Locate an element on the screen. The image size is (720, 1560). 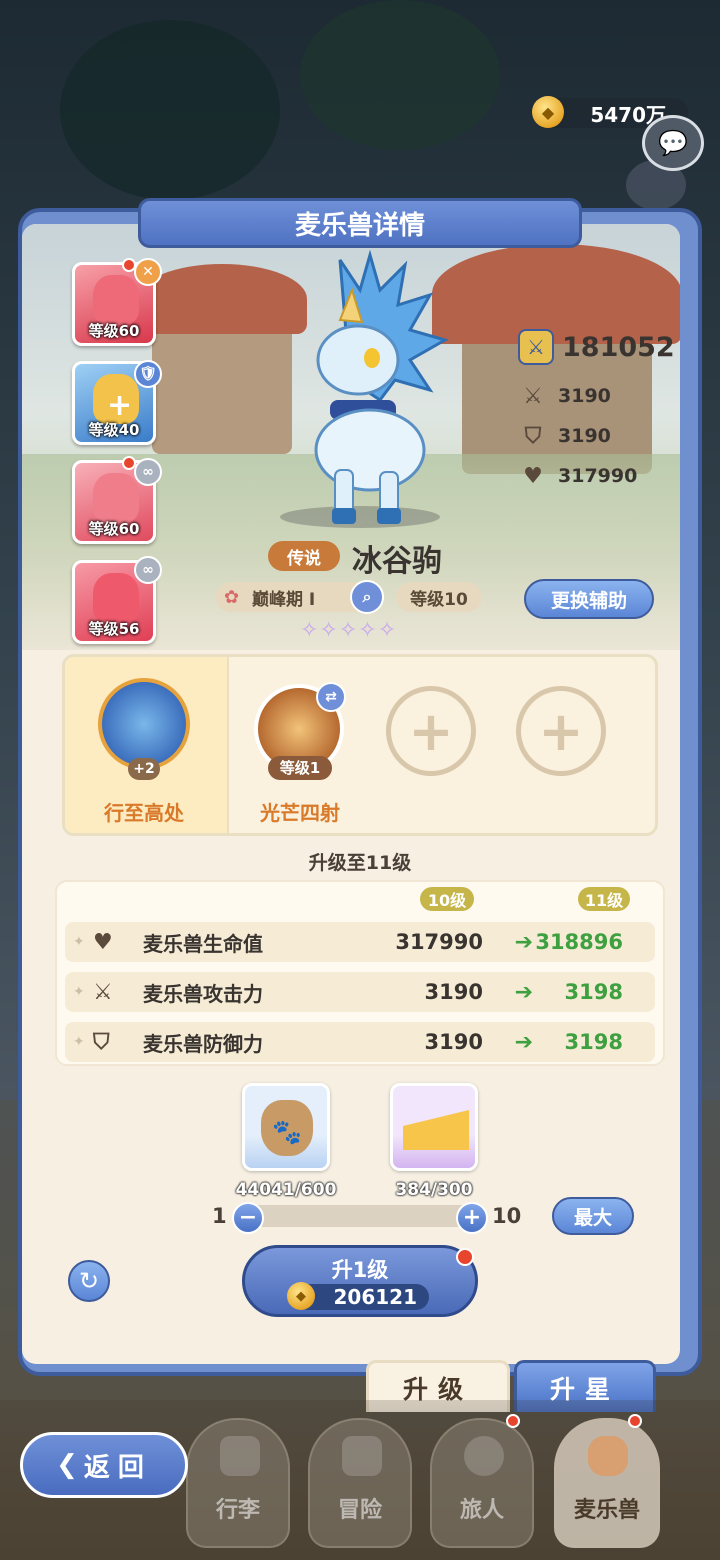
attack-row: ⚔ 3190 is located at coordinates (596, 396).